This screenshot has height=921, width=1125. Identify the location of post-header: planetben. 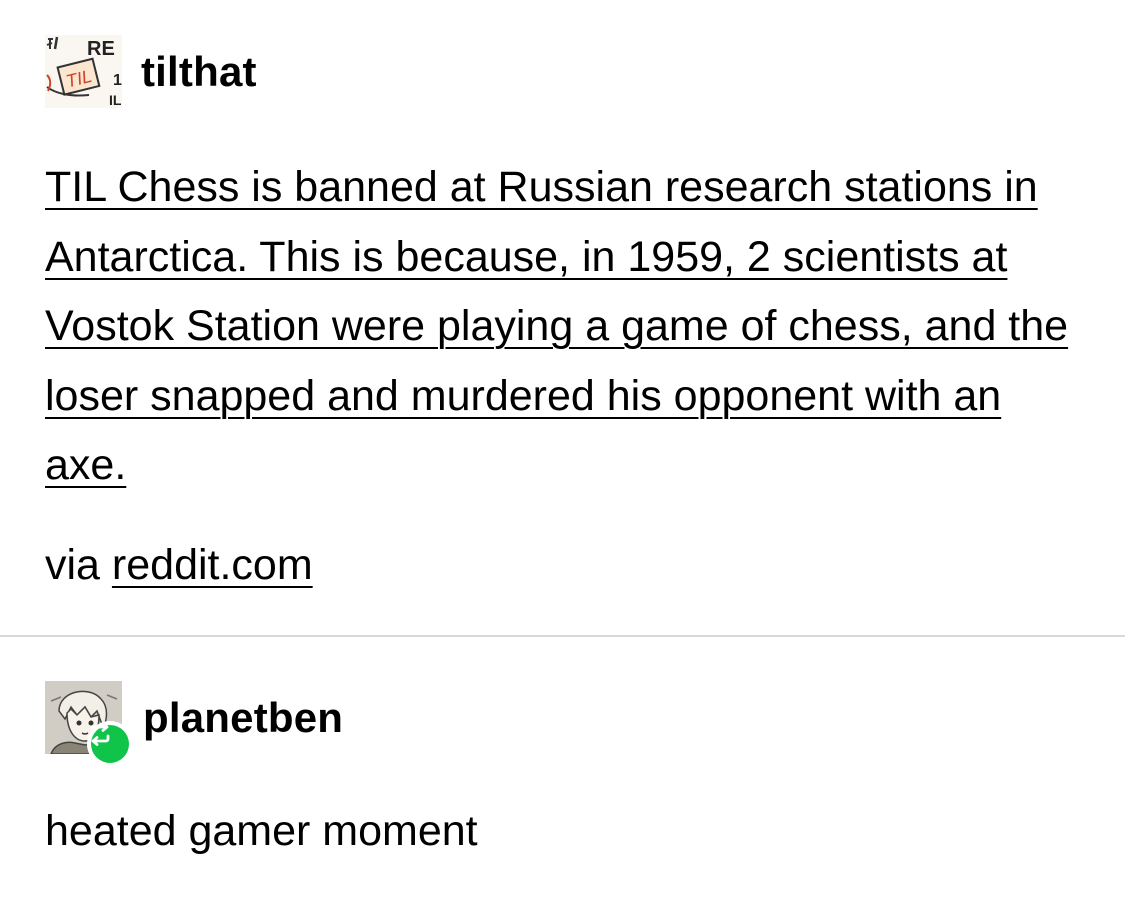
(194, 724).